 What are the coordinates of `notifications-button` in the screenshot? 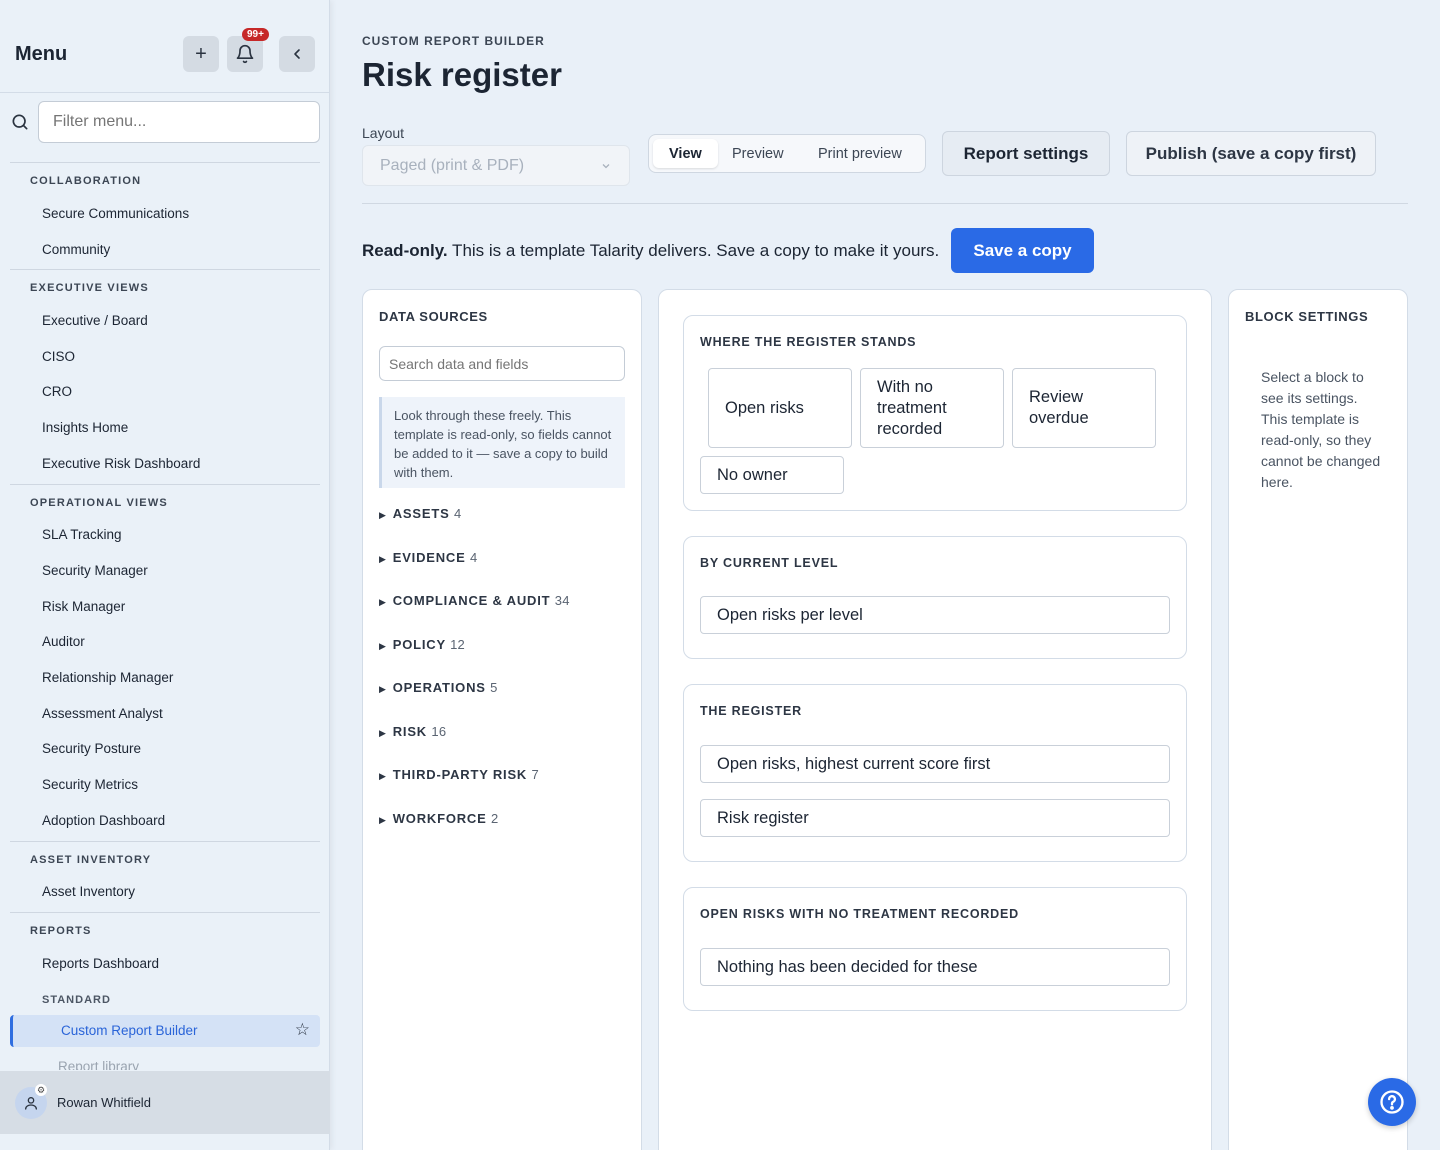 It's located at (245, 54).